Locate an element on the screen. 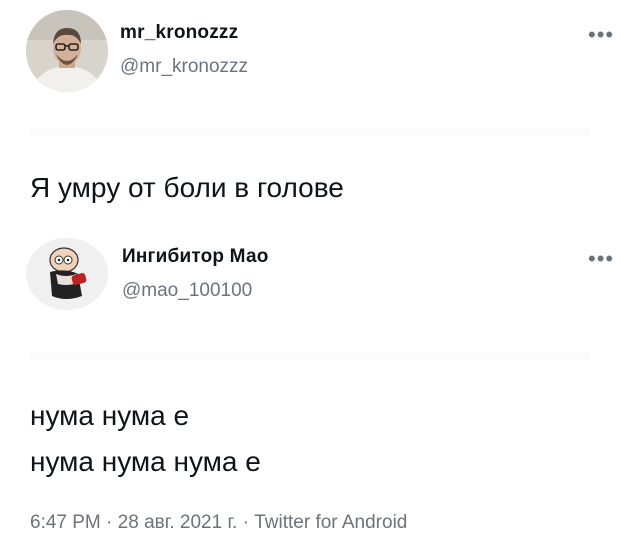 This screenshot has width=640, height=553. tweet-text-line: нума нума нума е is located at coordinates (145, 461).